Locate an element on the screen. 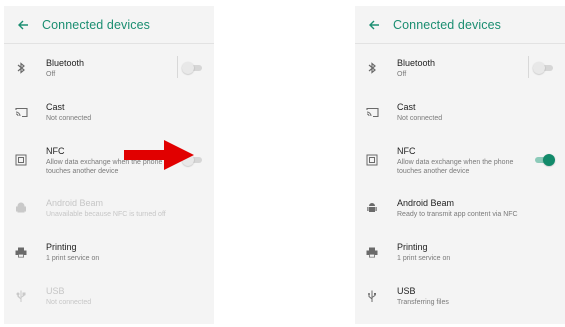 The width and height of the screenshot is (565, 327). usb-status: Transferring files is located at coordinates (423, 302).